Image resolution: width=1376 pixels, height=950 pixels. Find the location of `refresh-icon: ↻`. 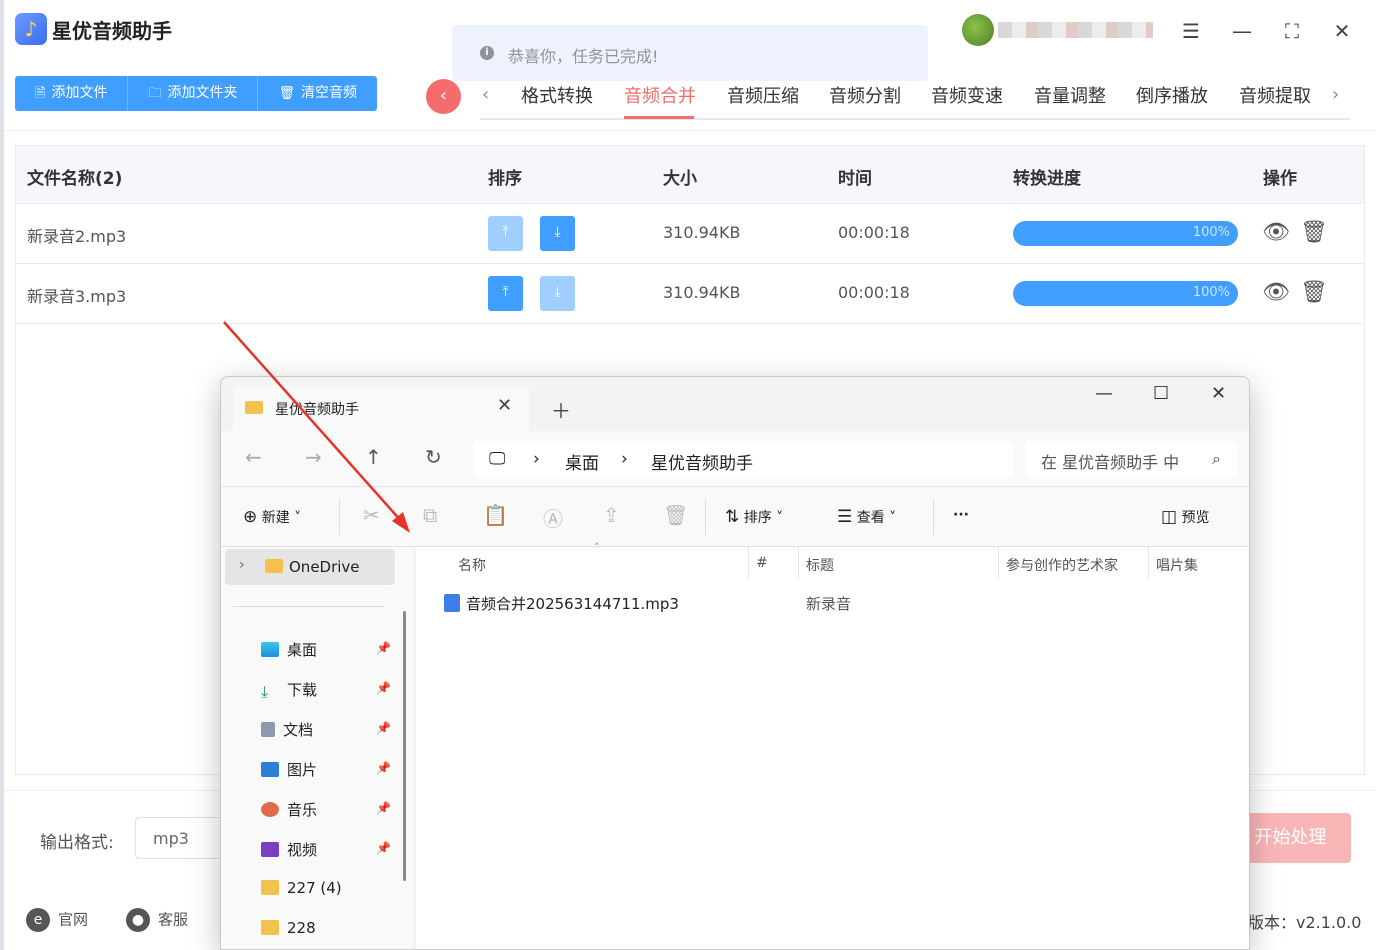

refresh-icon: ↻ is located at coordinates (433, 457).